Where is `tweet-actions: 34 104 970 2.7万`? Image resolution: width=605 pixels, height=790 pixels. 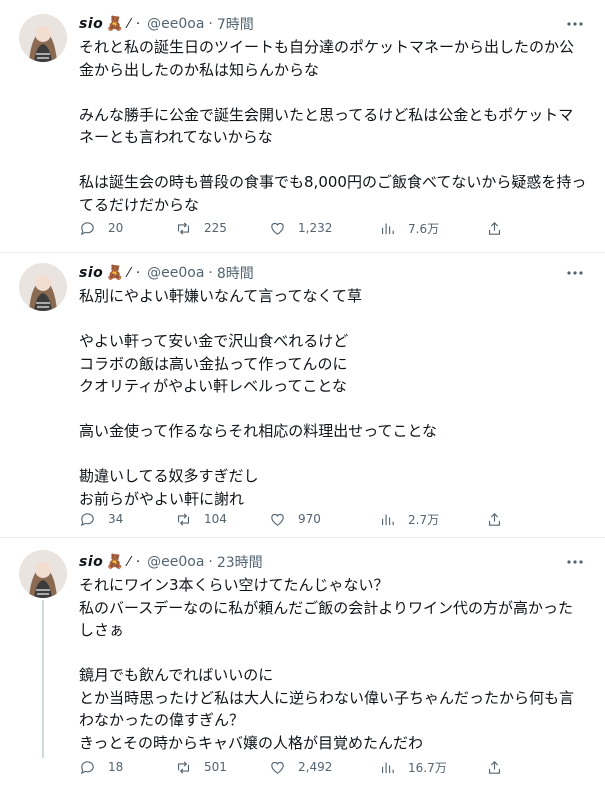
tweet-actions: 34 104 970 2.7万 is located at coordinates (294, 519).